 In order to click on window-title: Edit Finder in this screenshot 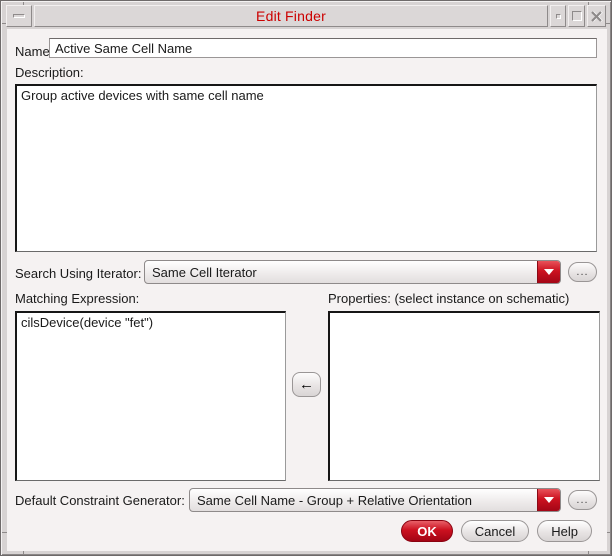, I will do `click(291, 16)`.